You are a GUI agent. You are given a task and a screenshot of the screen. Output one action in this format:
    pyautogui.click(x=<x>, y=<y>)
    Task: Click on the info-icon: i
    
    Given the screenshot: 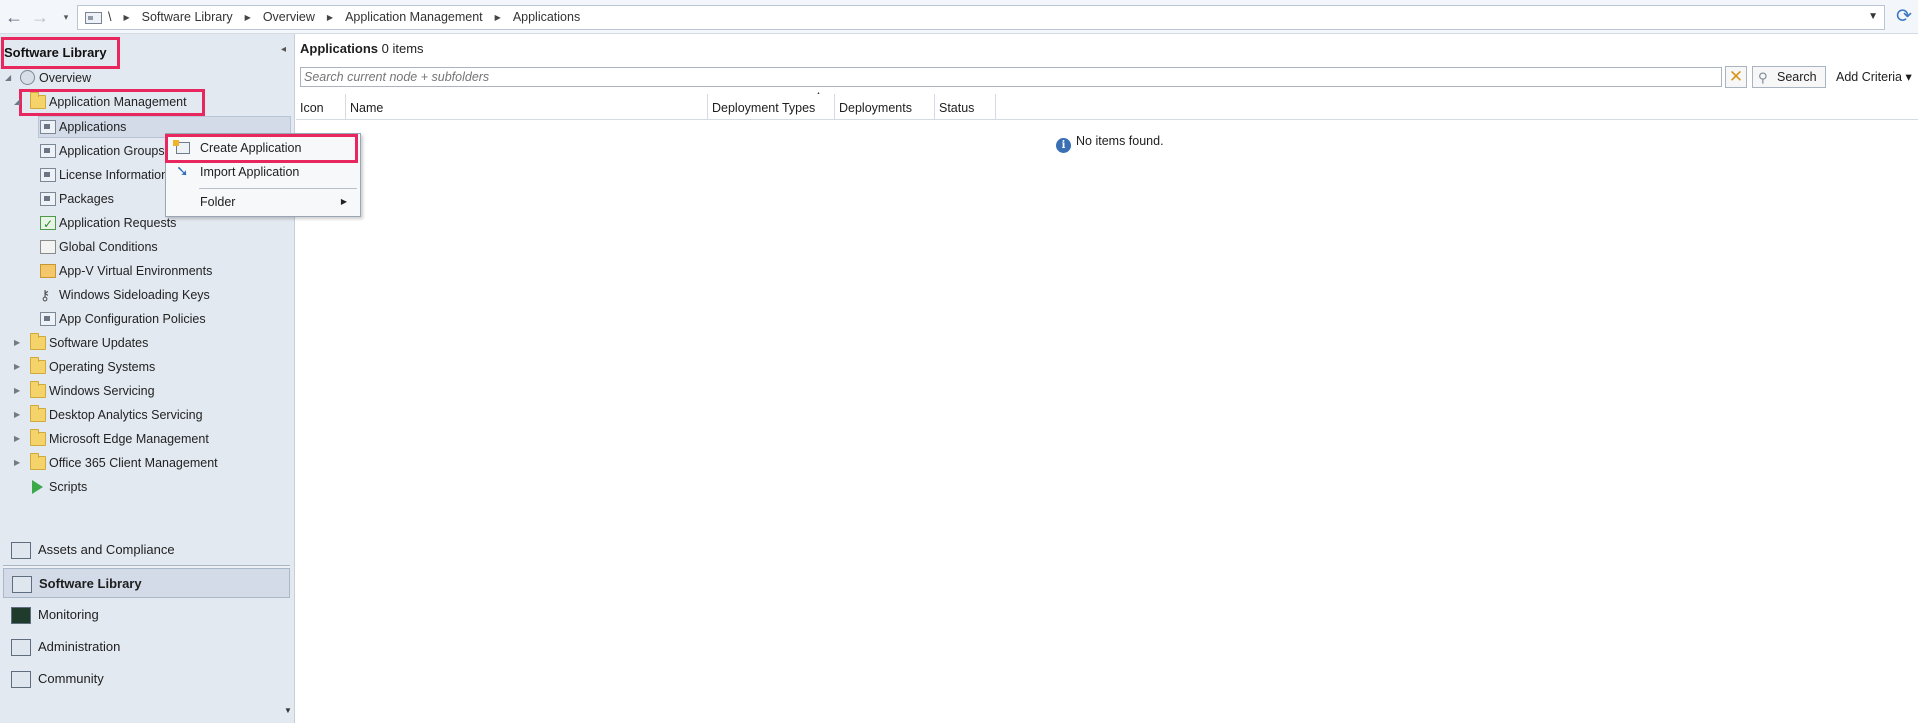 What is the action you would take?
    pyautogui.click(x=1063, y=145)
    